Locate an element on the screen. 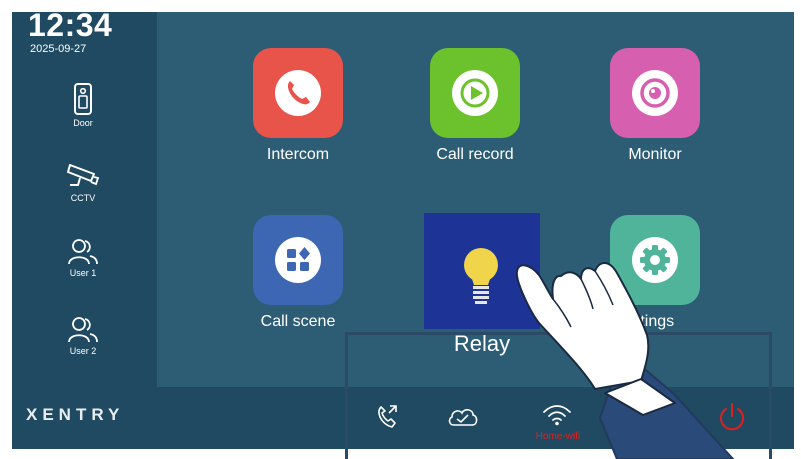 The height and width of the screenshot is (459, 801). sidebar-item-user-1: User 1 is located at coordinates (83, 258).